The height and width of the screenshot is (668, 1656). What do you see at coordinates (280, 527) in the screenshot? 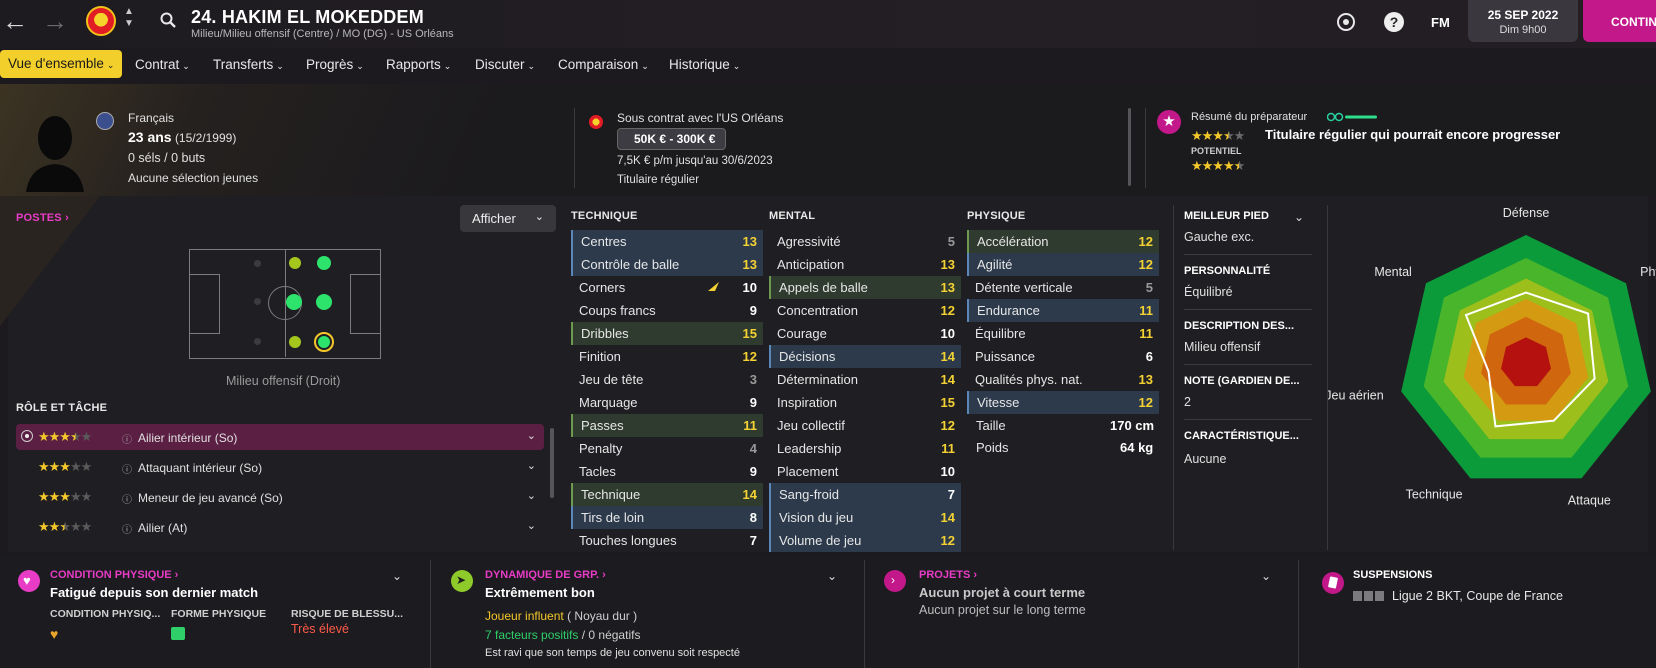
I see `role-row: ★★★★★ ⓘ Ailier (At) ⌄` at bounding box center [280, 527].